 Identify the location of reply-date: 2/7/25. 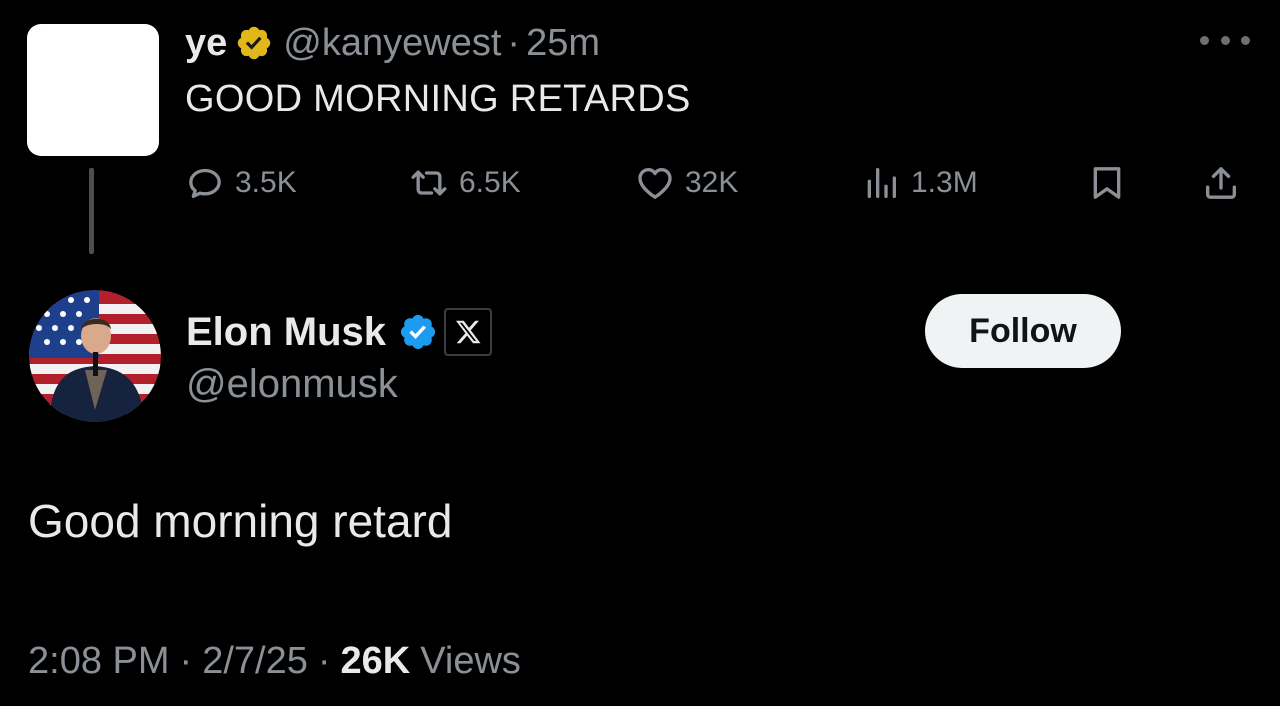
(255, 661).